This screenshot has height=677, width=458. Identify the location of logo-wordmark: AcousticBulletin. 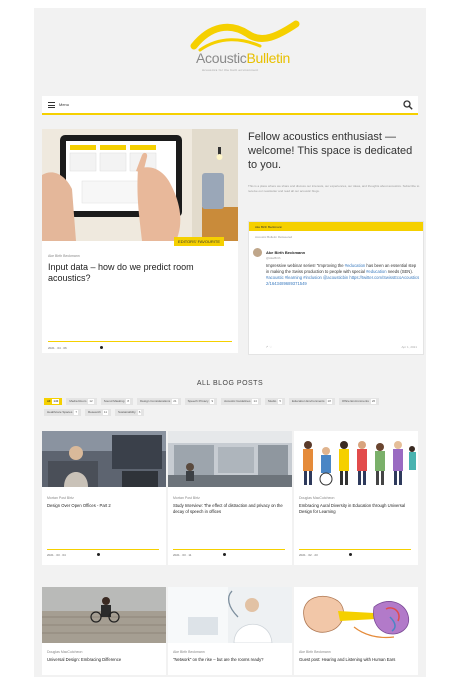
(243, 58).